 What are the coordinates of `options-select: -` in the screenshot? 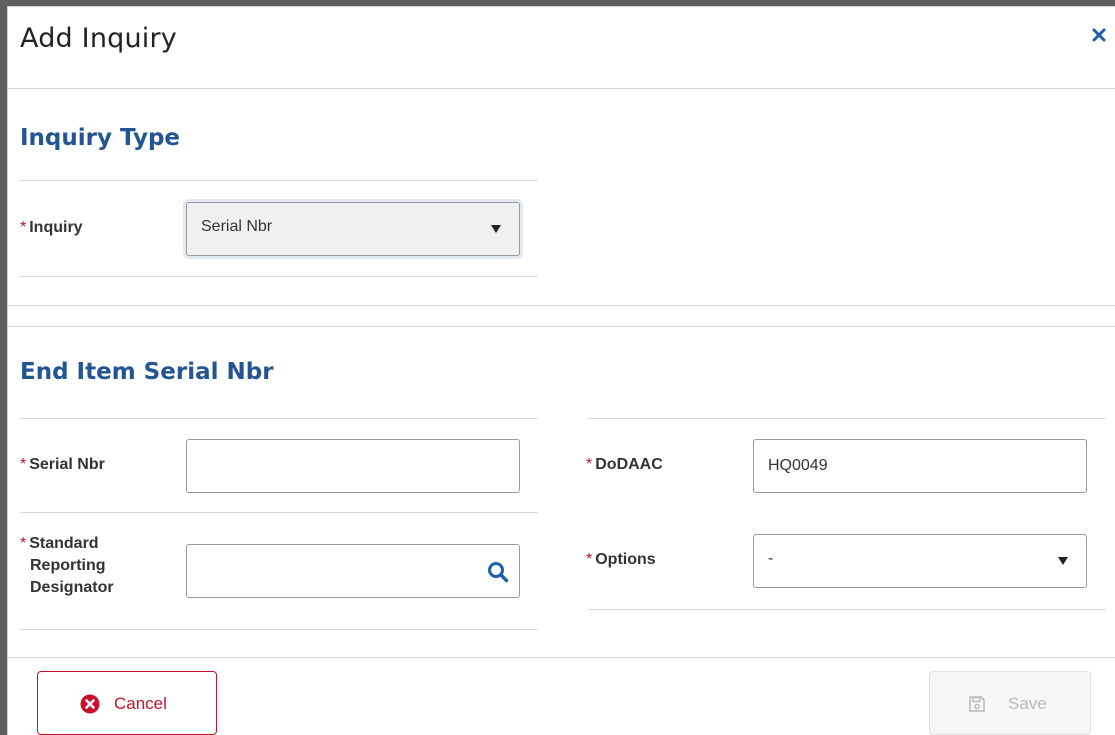 It's located at (920, 561).